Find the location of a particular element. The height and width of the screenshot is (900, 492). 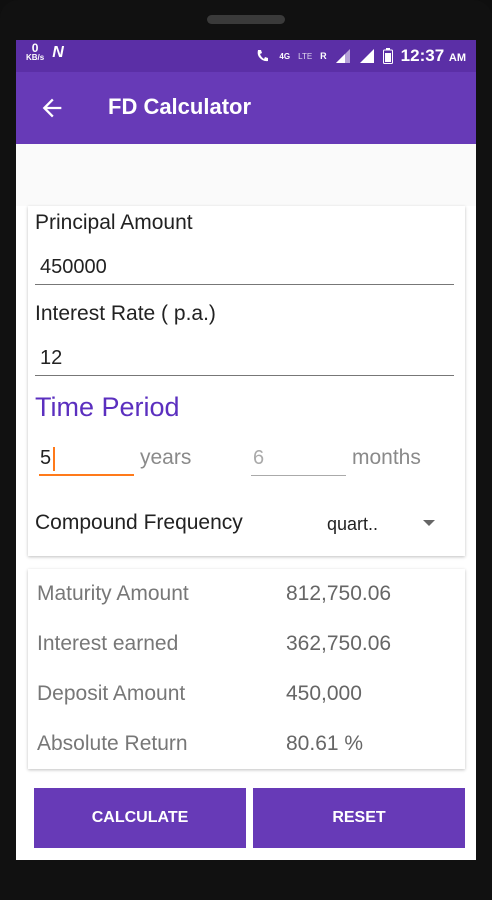

rate-input: 12 is located at coordinates (51, 358).